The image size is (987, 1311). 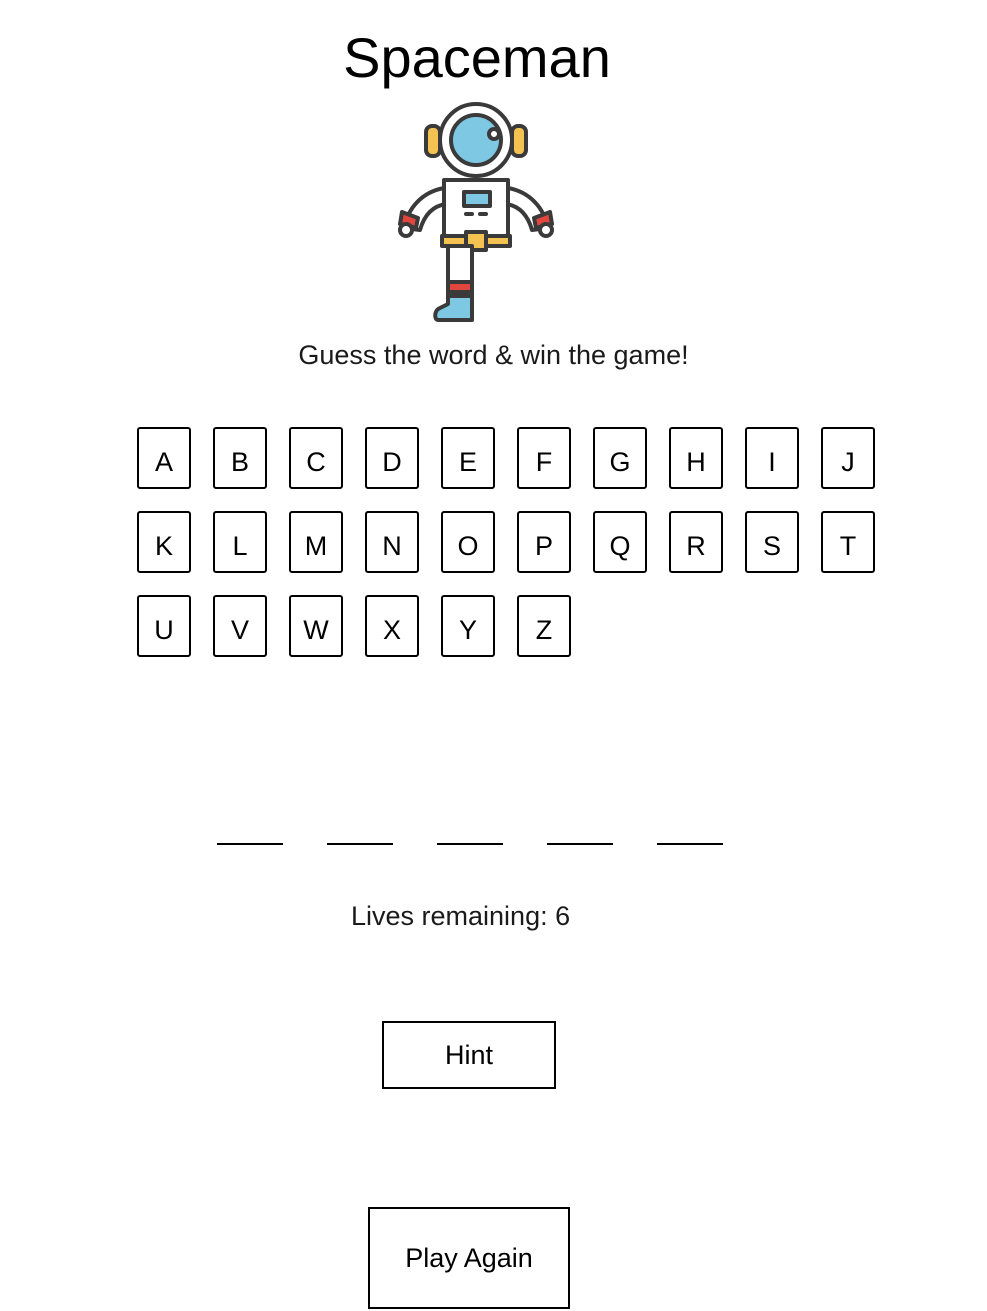 What do you see at coordinates (164, 458) in the screenshot?
I see `letter-key-a: A` at bounding box center [164, 458].